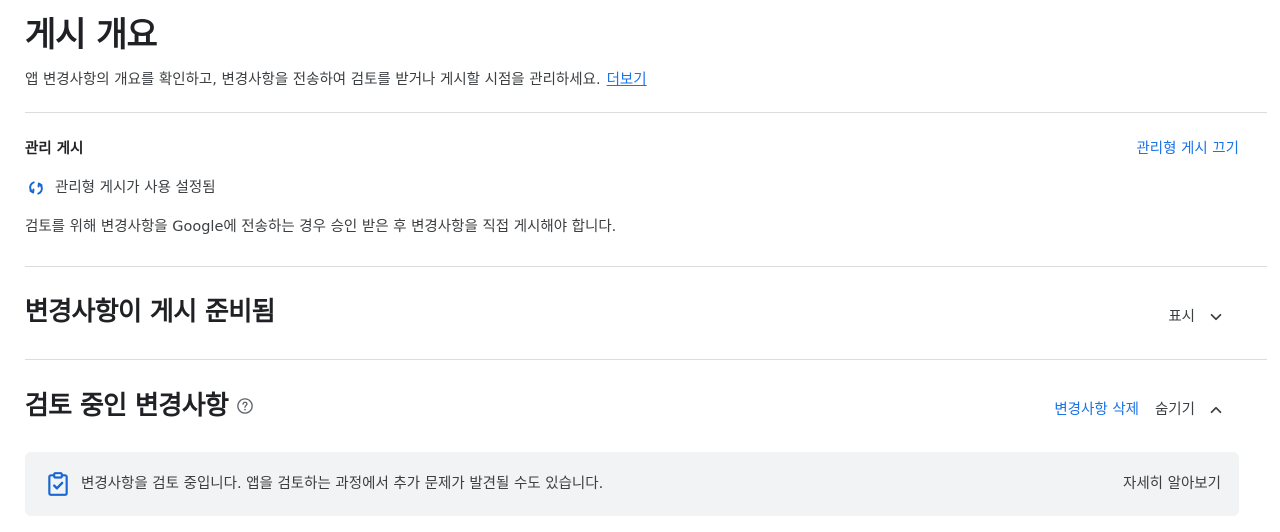 The width and height of the screenshot is (1280, 532). Describe the element at coordinates (245, 406) in the screenshot. I see `help-icon` at that location.